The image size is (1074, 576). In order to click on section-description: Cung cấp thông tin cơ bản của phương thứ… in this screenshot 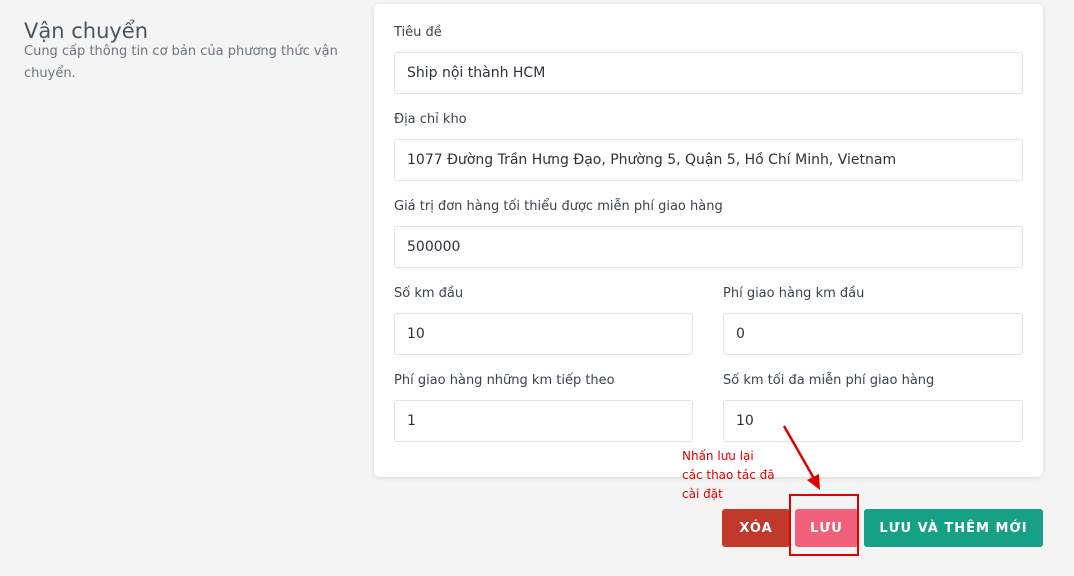, I will do `click(181, 62)`.